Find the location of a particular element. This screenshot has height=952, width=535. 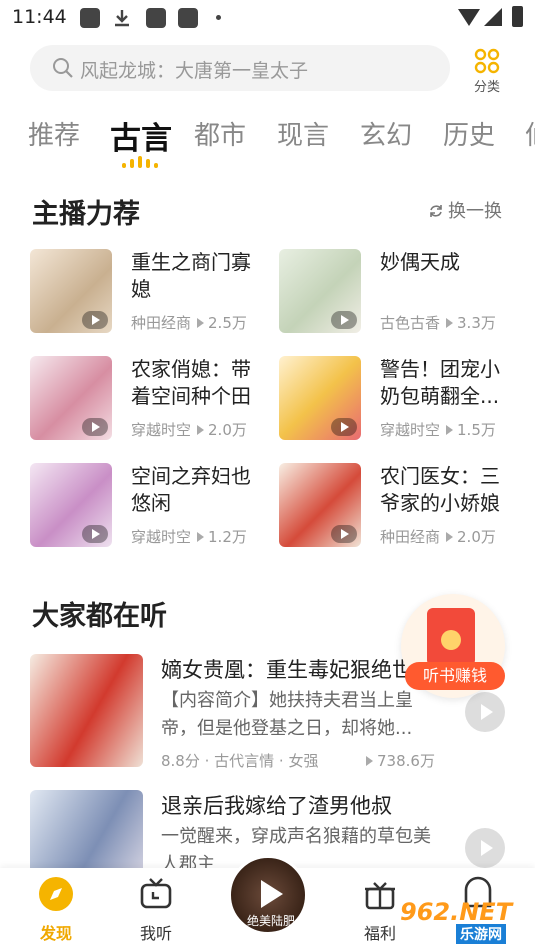

book-card: 农门医女：三爷家的小娇娘 种田经商 2.0万 is located at coordinates (401, 508).